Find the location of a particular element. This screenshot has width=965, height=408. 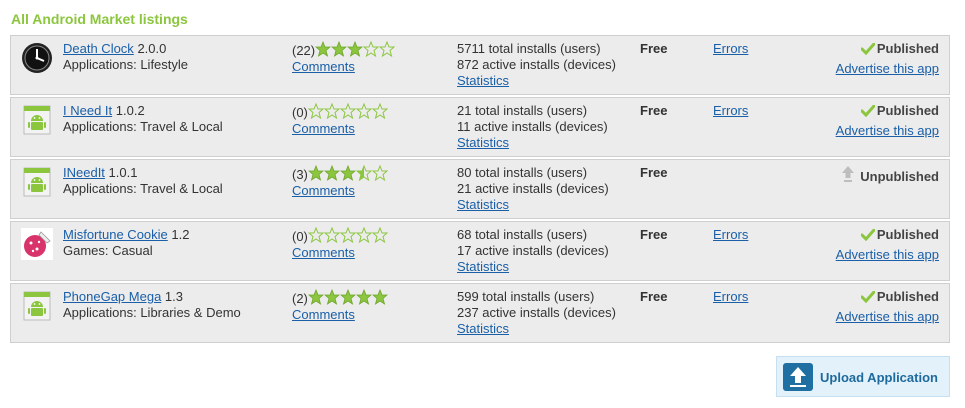

app-name-link: Death Clock is located at coordinates (98, 48).